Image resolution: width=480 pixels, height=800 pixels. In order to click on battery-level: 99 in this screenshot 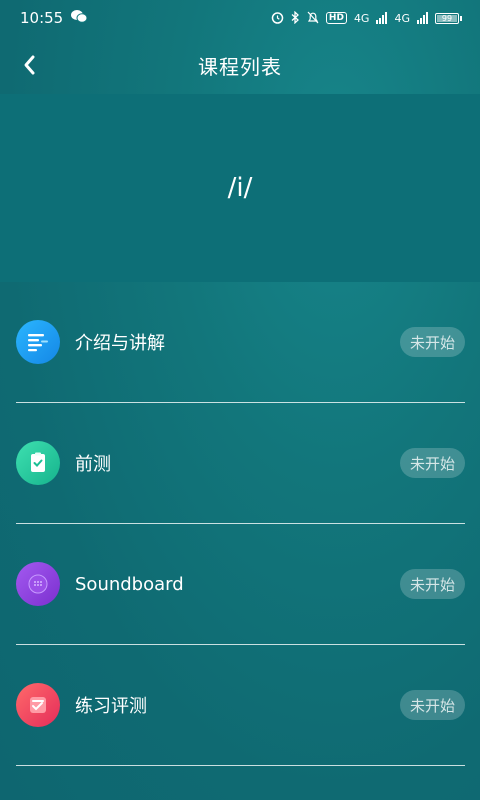, I will do `click(447, 18)`.